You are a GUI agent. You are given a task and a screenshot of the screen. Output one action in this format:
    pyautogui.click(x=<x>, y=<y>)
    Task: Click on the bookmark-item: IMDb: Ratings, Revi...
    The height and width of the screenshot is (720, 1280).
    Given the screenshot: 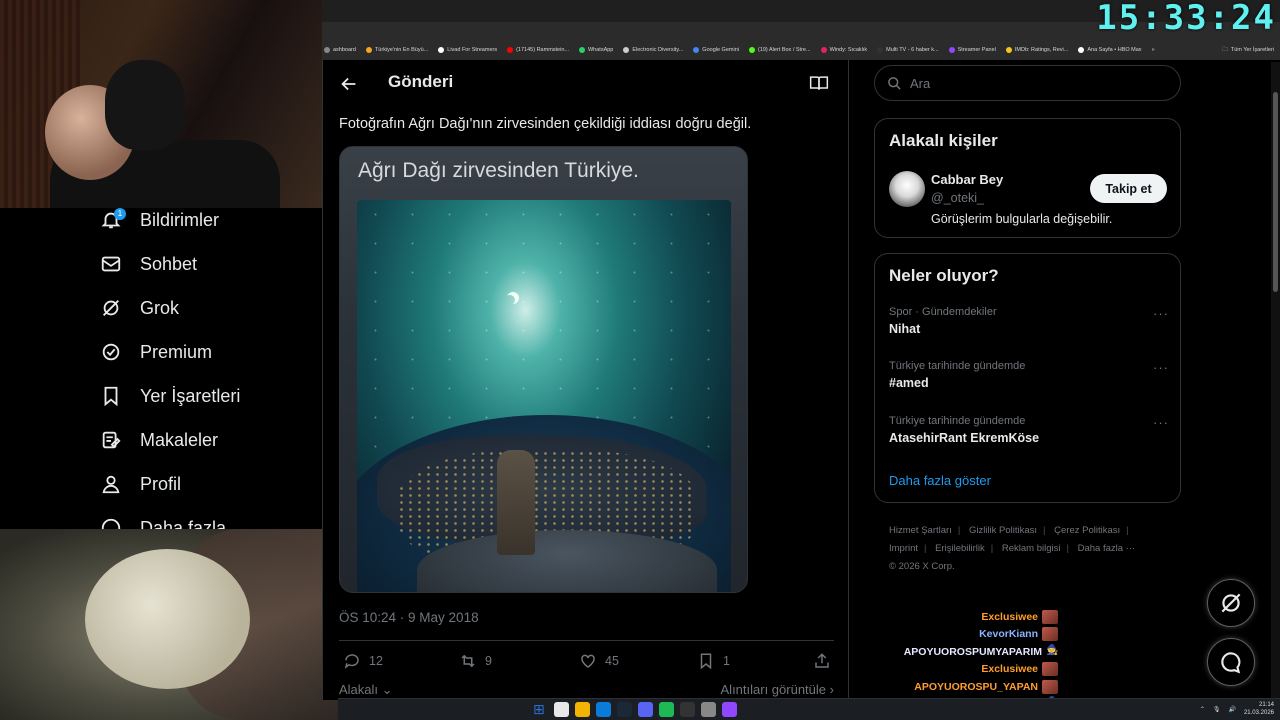 What is the action you would take?
    pyautogui.click(x=1036, y=50)
    